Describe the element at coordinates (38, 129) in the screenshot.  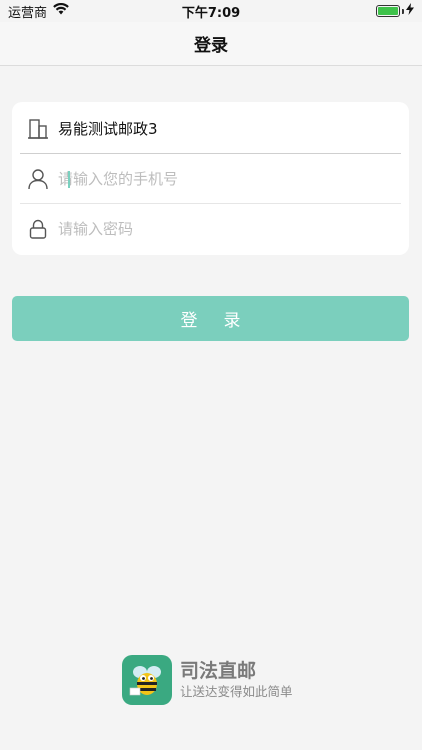
I see `building-icon` at that location.